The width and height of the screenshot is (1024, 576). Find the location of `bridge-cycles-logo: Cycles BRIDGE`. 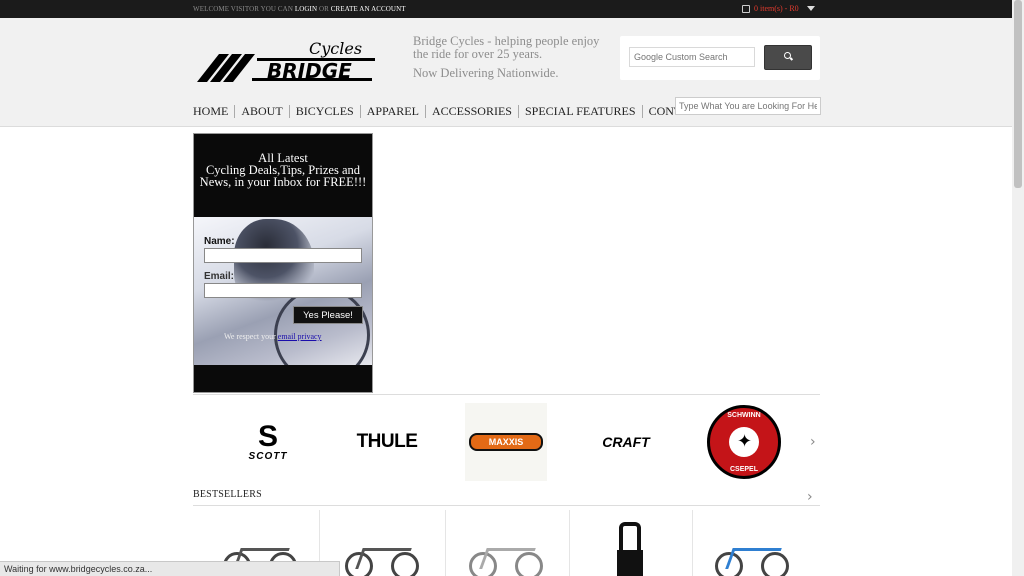

bridge-cycles-logo: Cycles BRIDGE is located at coordinates (288, 61).